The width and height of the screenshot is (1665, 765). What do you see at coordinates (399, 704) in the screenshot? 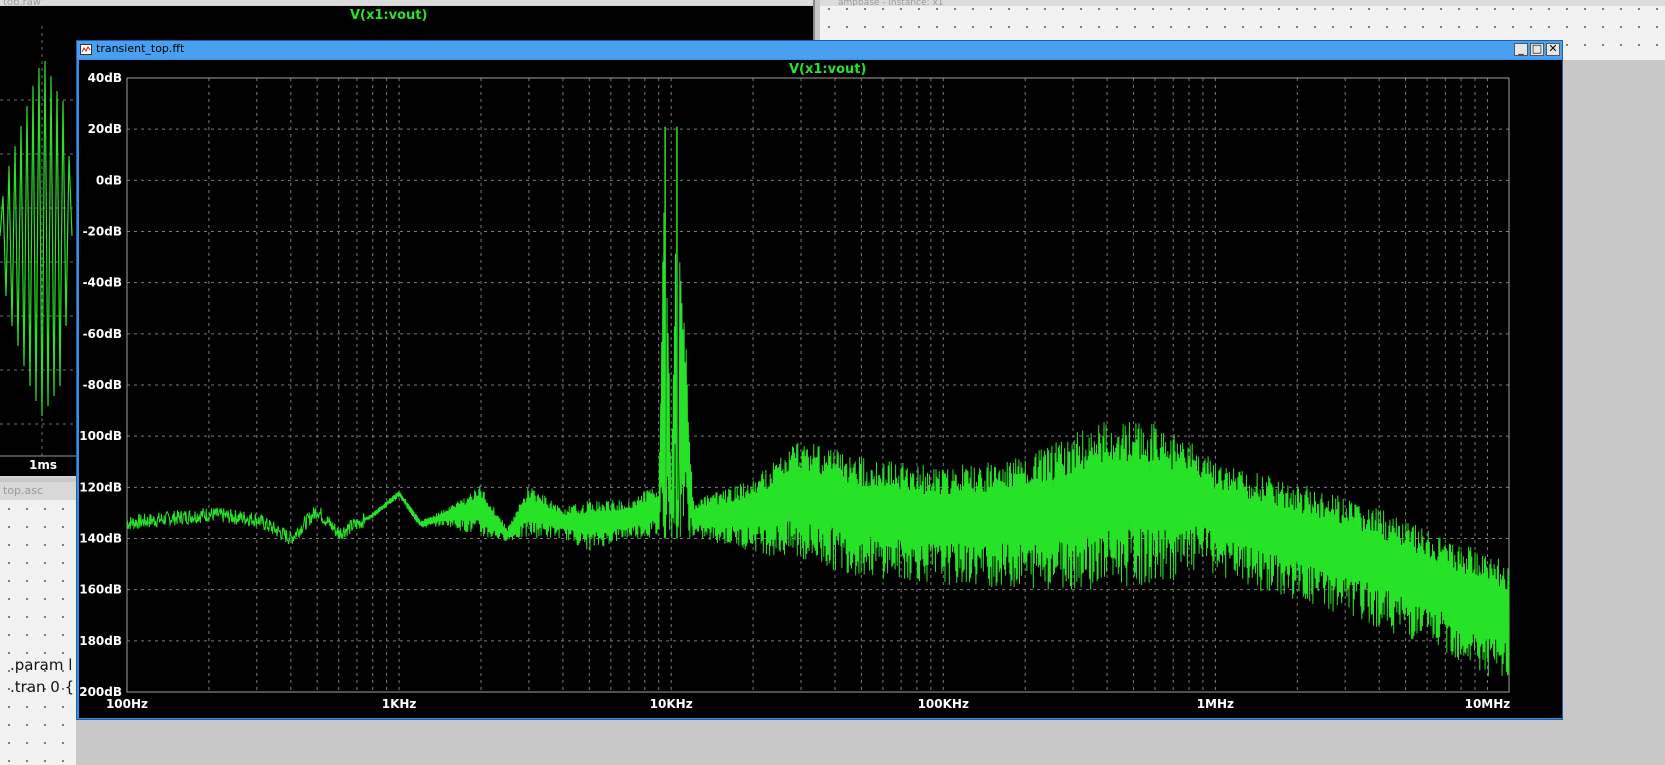
I see `x-tick-label: 1KHz` at bounding box center [399, 704].